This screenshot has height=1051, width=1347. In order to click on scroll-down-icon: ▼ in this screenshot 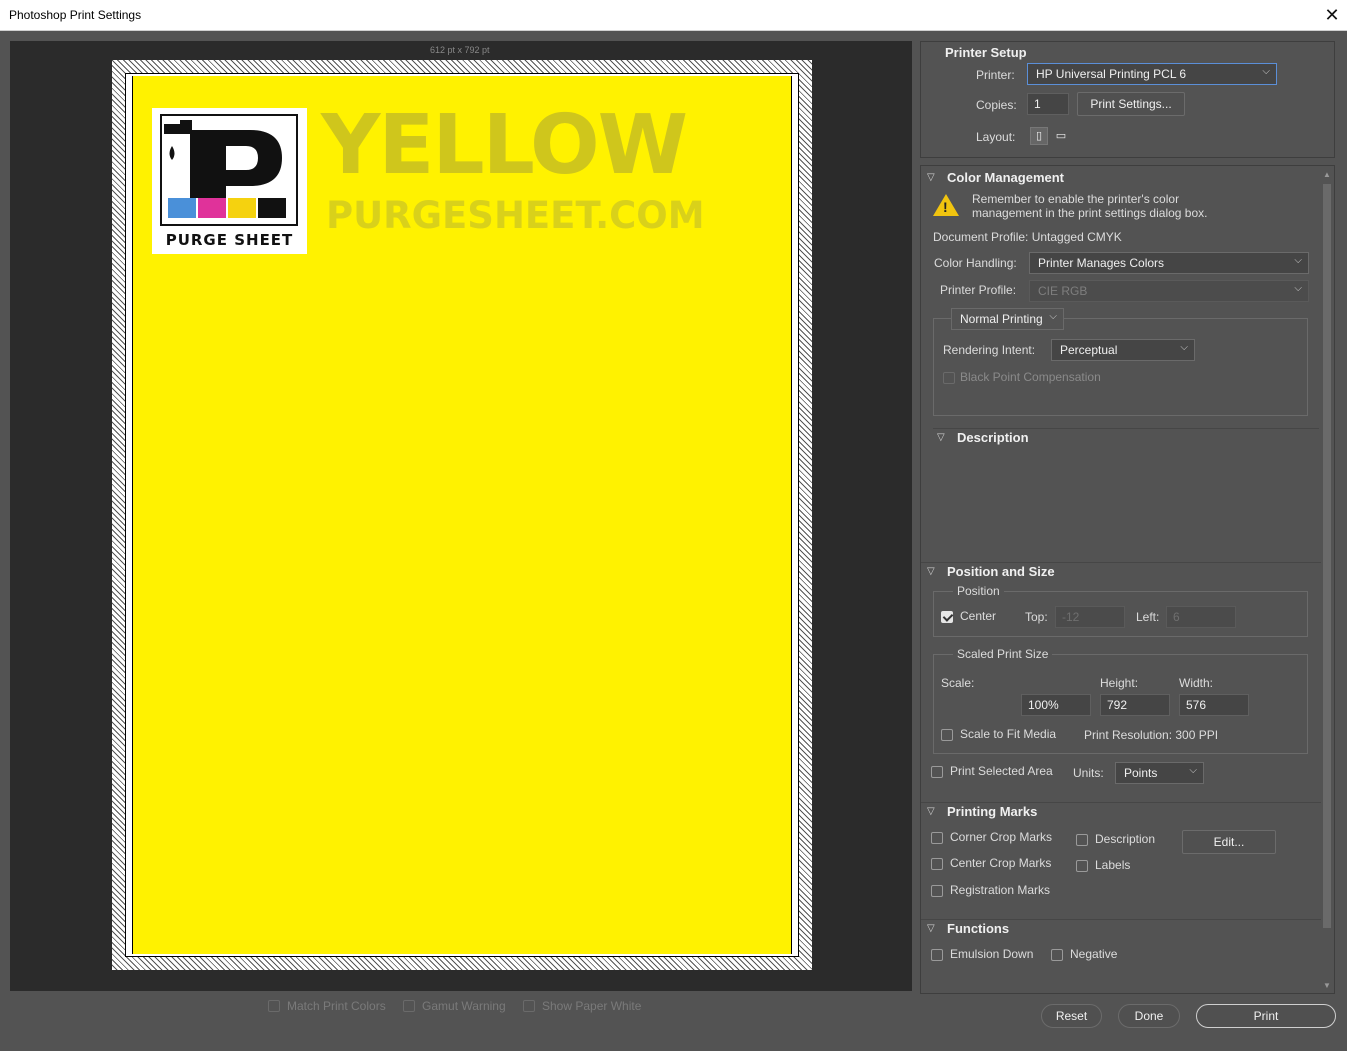, I will do `click(1327, 985)`.